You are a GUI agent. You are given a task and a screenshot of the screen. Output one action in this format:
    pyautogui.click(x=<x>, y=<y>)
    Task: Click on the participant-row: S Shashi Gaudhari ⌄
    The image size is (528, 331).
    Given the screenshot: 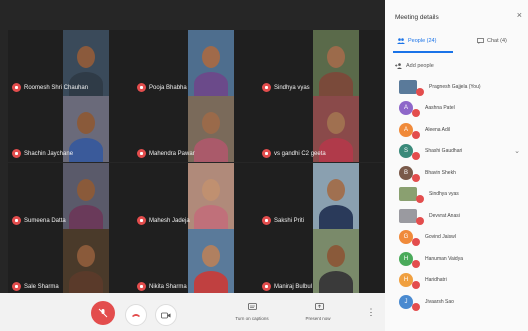 What is the action you would take?
    pyautogui.click(x=456, y=152)
    